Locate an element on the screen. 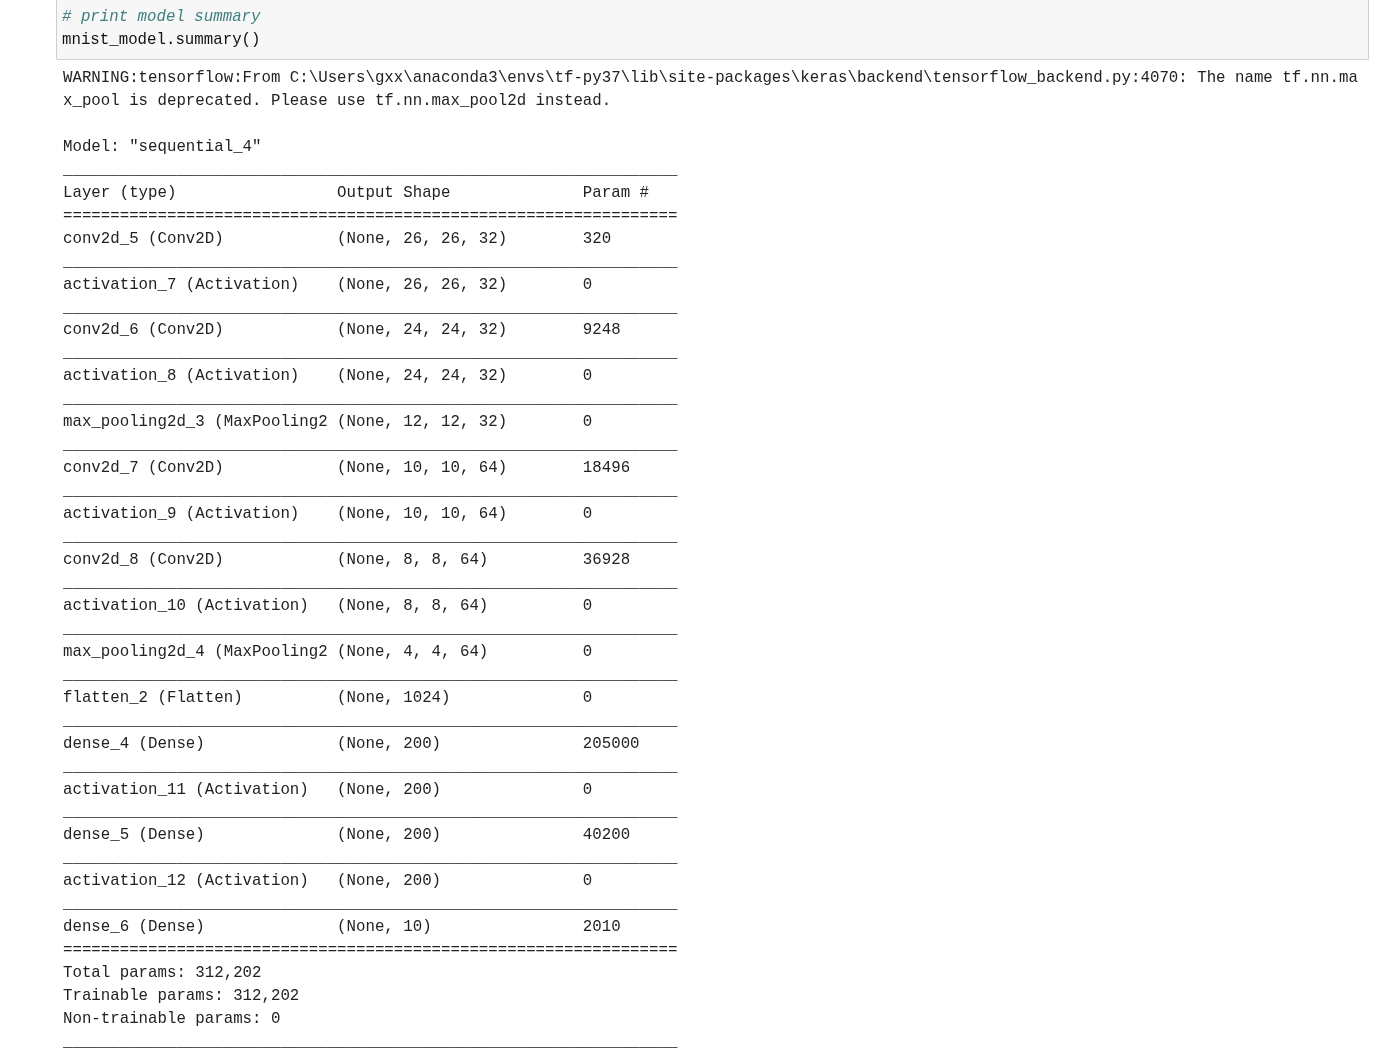 This screenshot has width=1388, height=1056. table-cell: 40200 is located at coordinates (606, 835).